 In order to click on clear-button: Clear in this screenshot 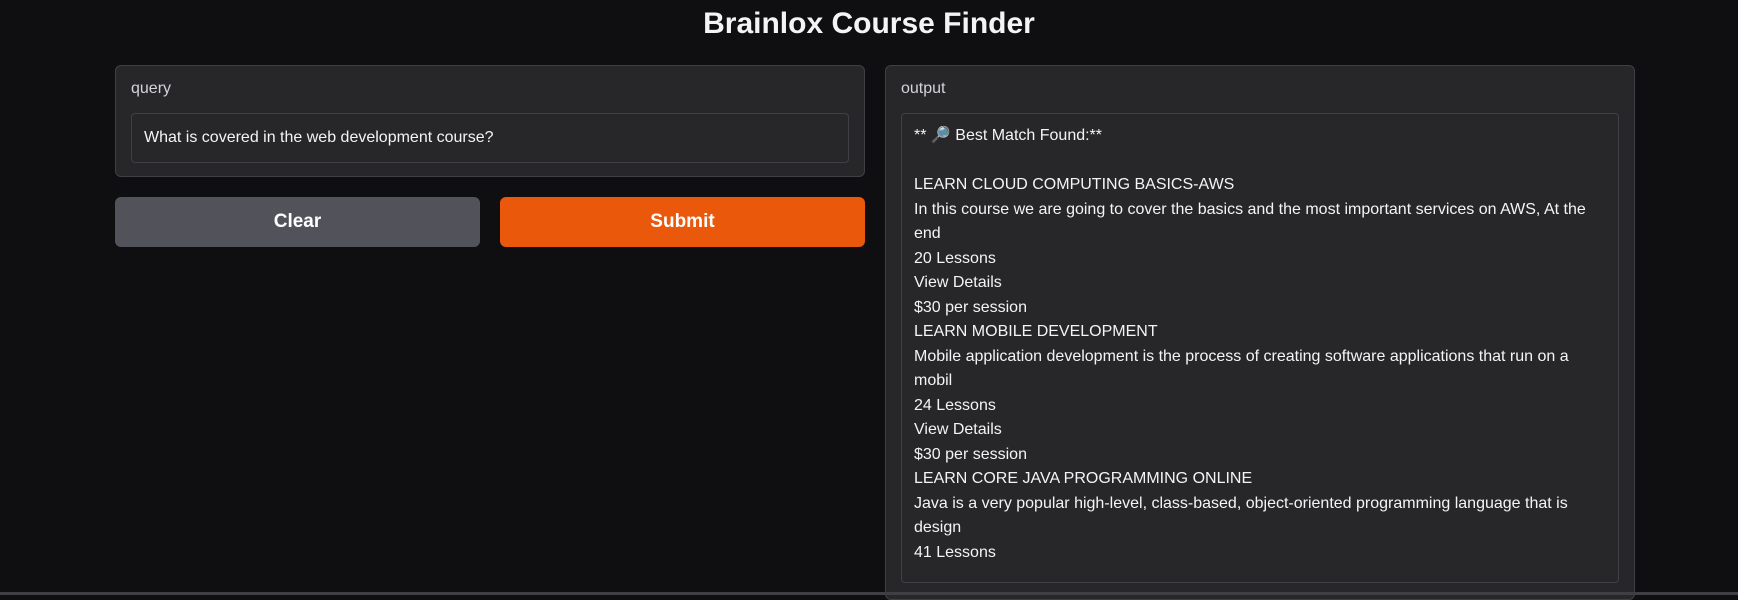, I will do `click(297, 222)`.